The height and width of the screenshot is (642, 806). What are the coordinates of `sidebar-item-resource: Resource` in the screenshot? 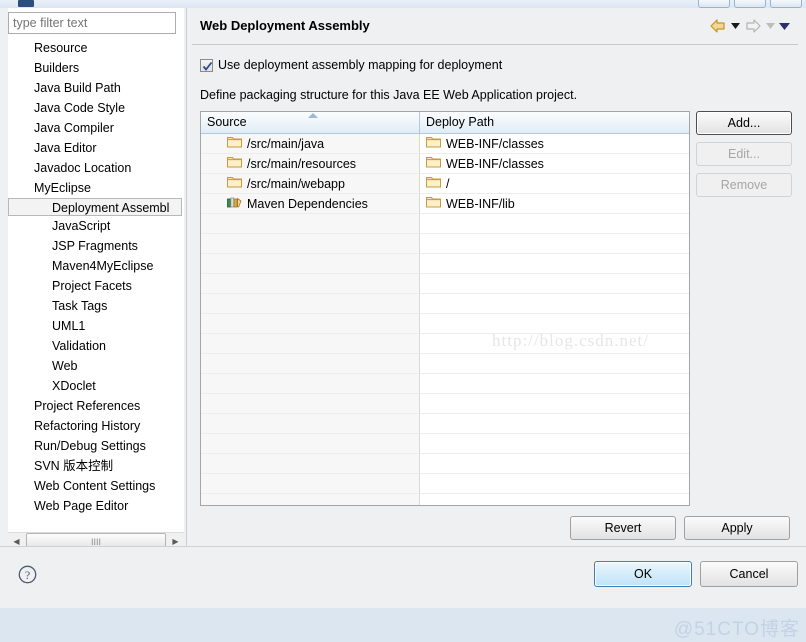 It's located at (96, 48).